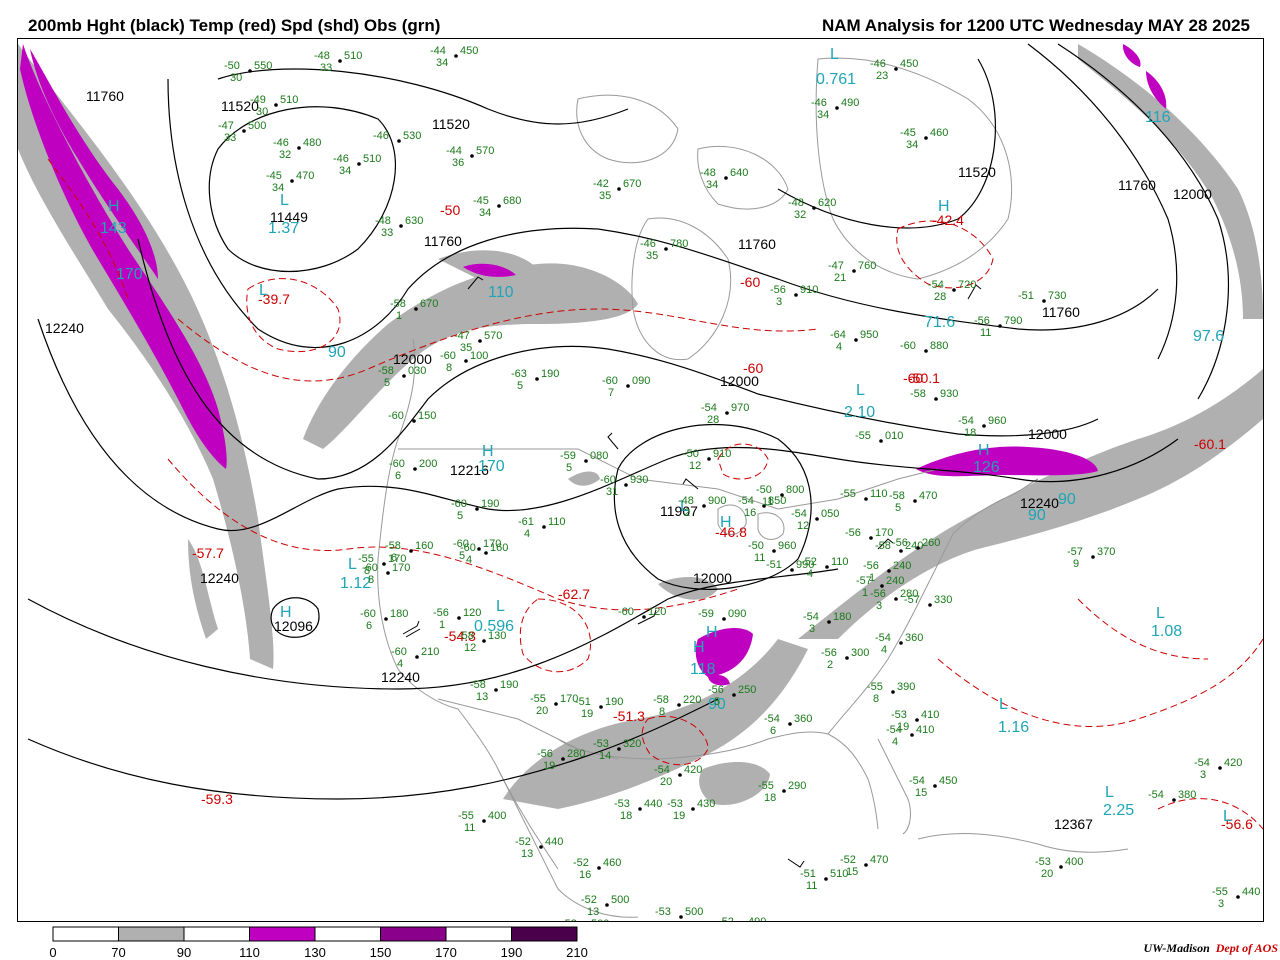 The image size is (1280, 960). I want to click on high-center-marker: H, so click(726, 522).